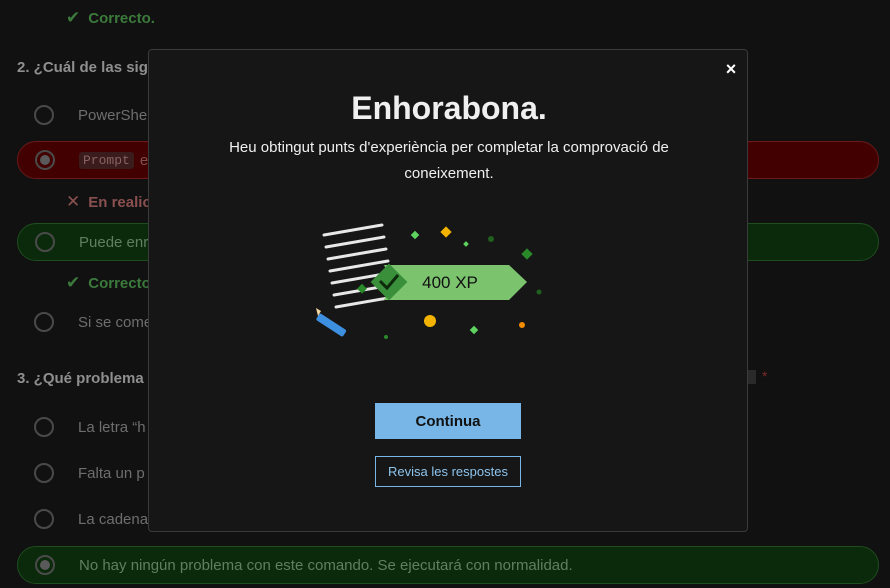 The image size is (890, 588). I want to click on feedback-correct-2: ✔ Correcto, so click(108, 282).